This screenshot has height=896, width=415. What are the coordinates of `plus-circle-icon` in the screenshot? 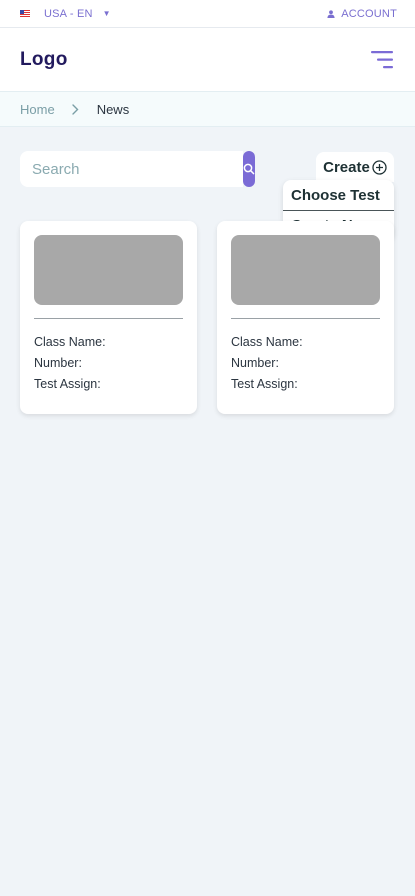 It's located at (379, 167).